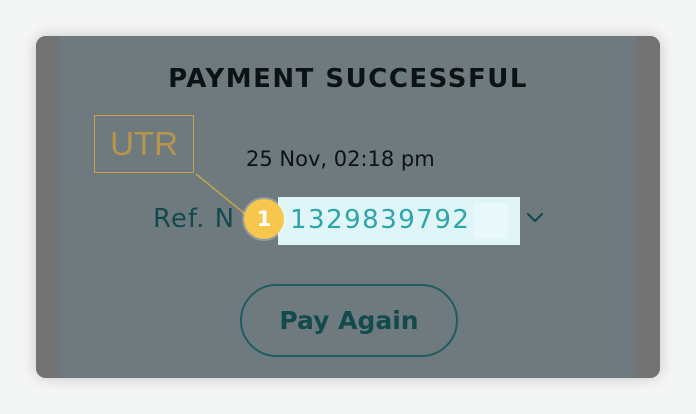 The width and height of the screenshot is (696, 414). What do you see at coordinates (194, 219) in the screenshot?
I see `ref-number-label: Ref. N` at bounding box center [194, 219].